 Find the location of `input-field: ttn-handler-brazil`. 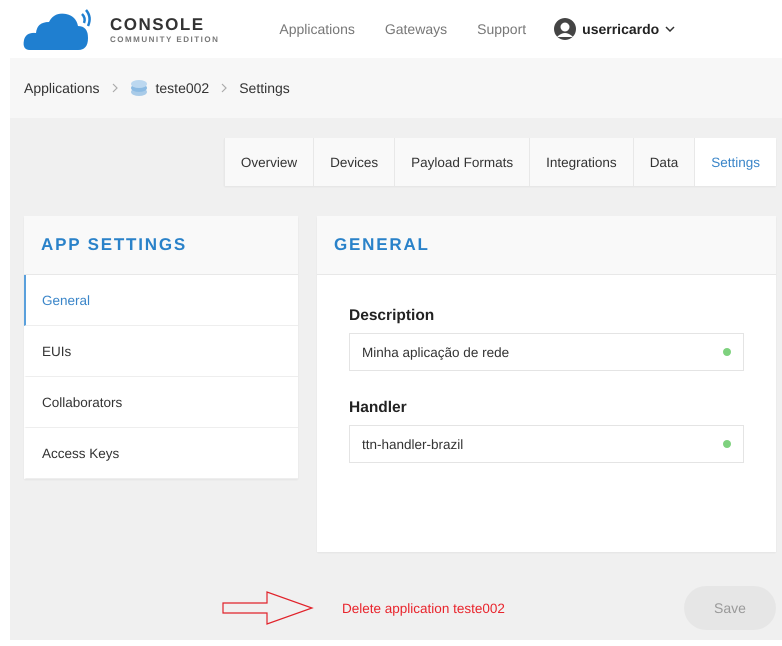

input-field: ttn-handler-brazil is located at coordinates (546, 444).